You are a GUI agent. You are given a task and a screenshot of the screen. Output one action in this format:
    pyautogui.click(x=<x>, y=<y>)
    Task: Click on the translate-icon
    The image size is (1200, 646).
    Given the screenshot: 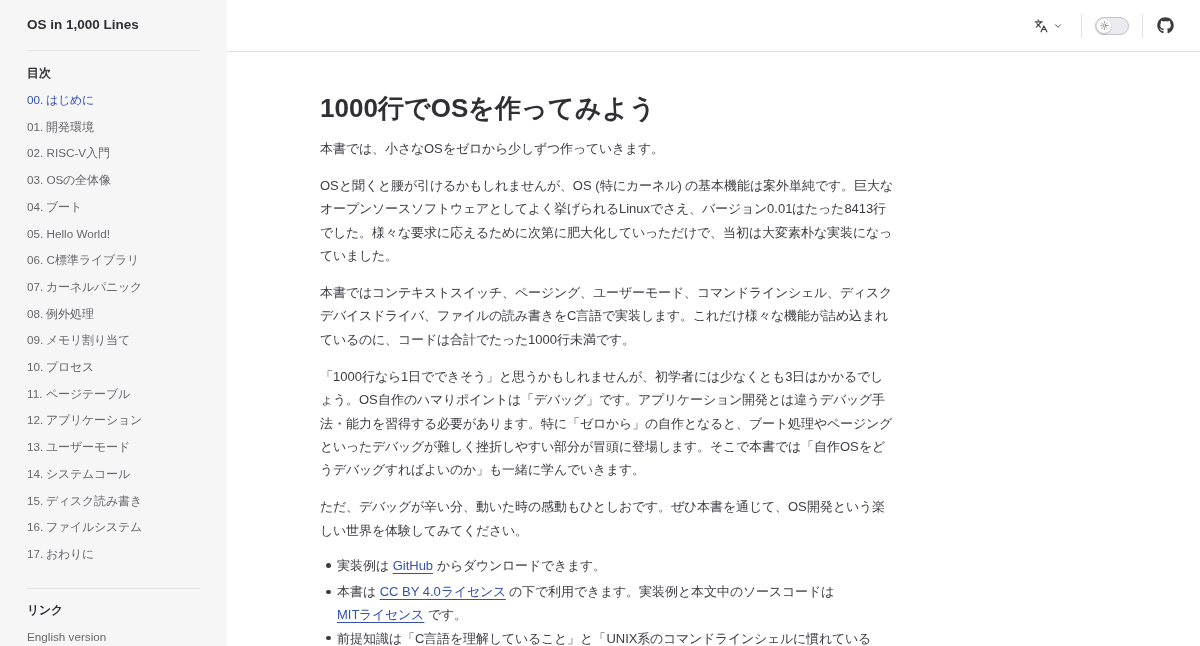 What is the action you would take?
    pyautogui.click(x=1041, y=25)
    